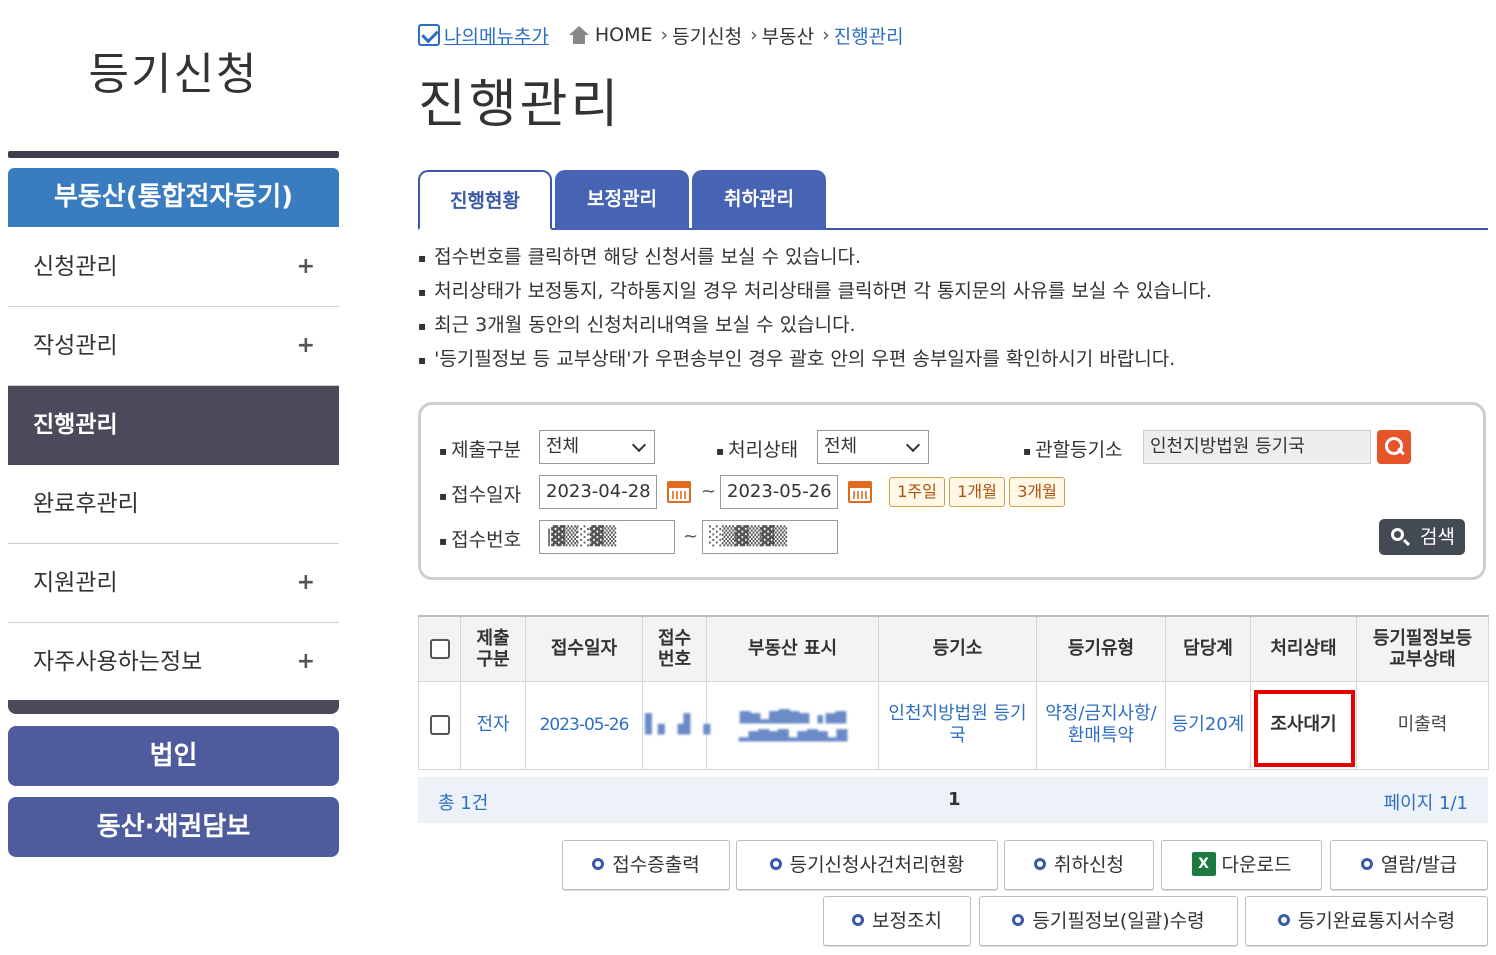 This screenshot has height=955, width=1496. I want to click on search-icon, so click(1397, 534).